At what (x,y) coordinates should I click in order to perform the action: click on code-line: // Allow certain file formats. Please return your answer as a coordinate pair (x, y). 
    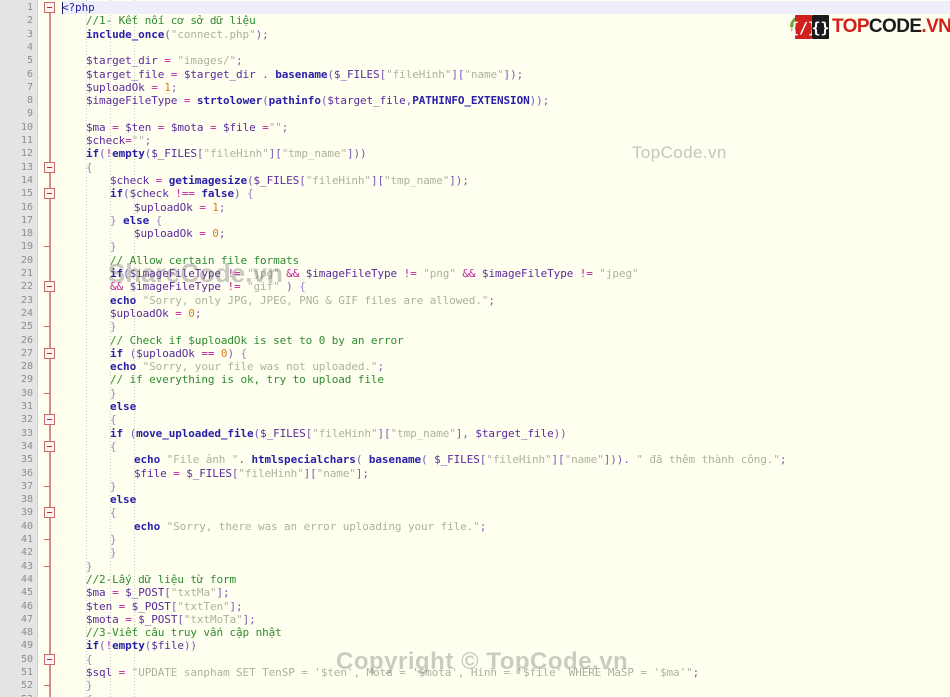
    Looking at the image, I should click on (204, 260).